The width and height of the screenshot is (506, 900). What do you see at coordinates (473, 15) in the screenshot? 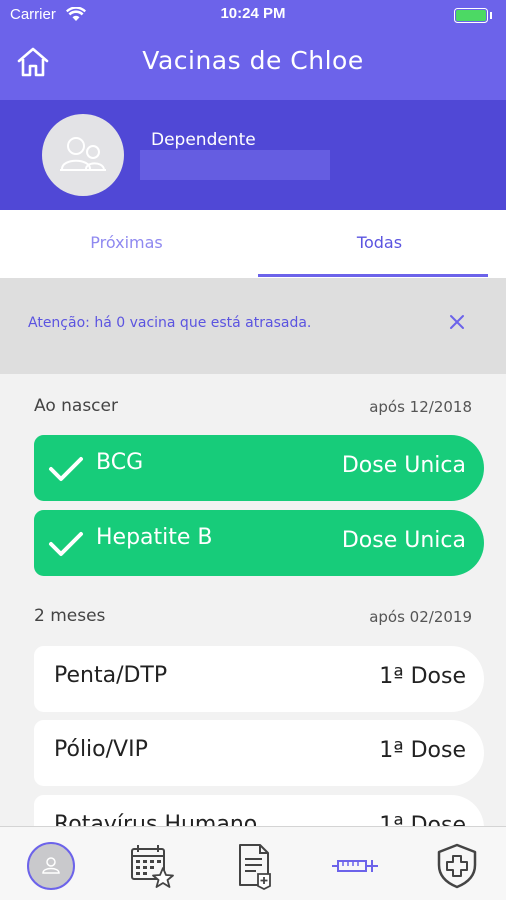
I see `battery-icon` at bounding box center [473, 15].